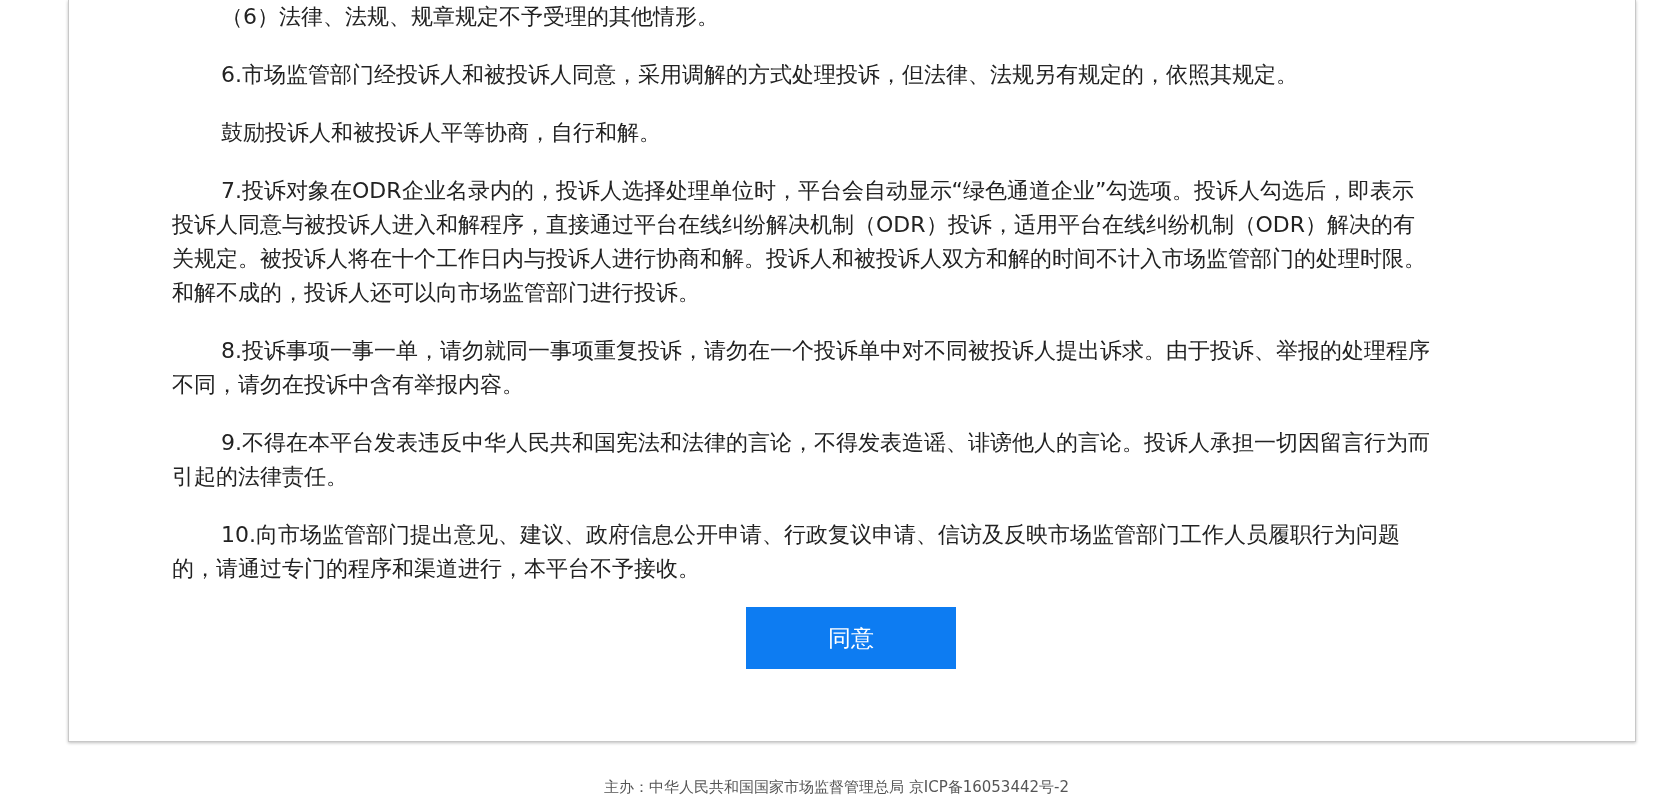  I want to click on paragraph: 7.投诉对象在ODR企业名录内的，投诉人选择处理单位时，平台会自动显示“绿色通道企业”勾选项。投诉人勾选后，即表示 投诉人同意与被投诉人进入和解程序，直接通过平台在线纠纷解决机制（ODR）投诉，适用平台在线纠纷机制（ODR）解决的有 关规定。被投诉人将在十个工作日内与投诉人进行协商和解。投诉人和被投诉人双方和解的时间不计入市场监管部门的处理时限。 和解不成的，投诉人还可以向市场监管部门进行投诉。, so click(799, 242).